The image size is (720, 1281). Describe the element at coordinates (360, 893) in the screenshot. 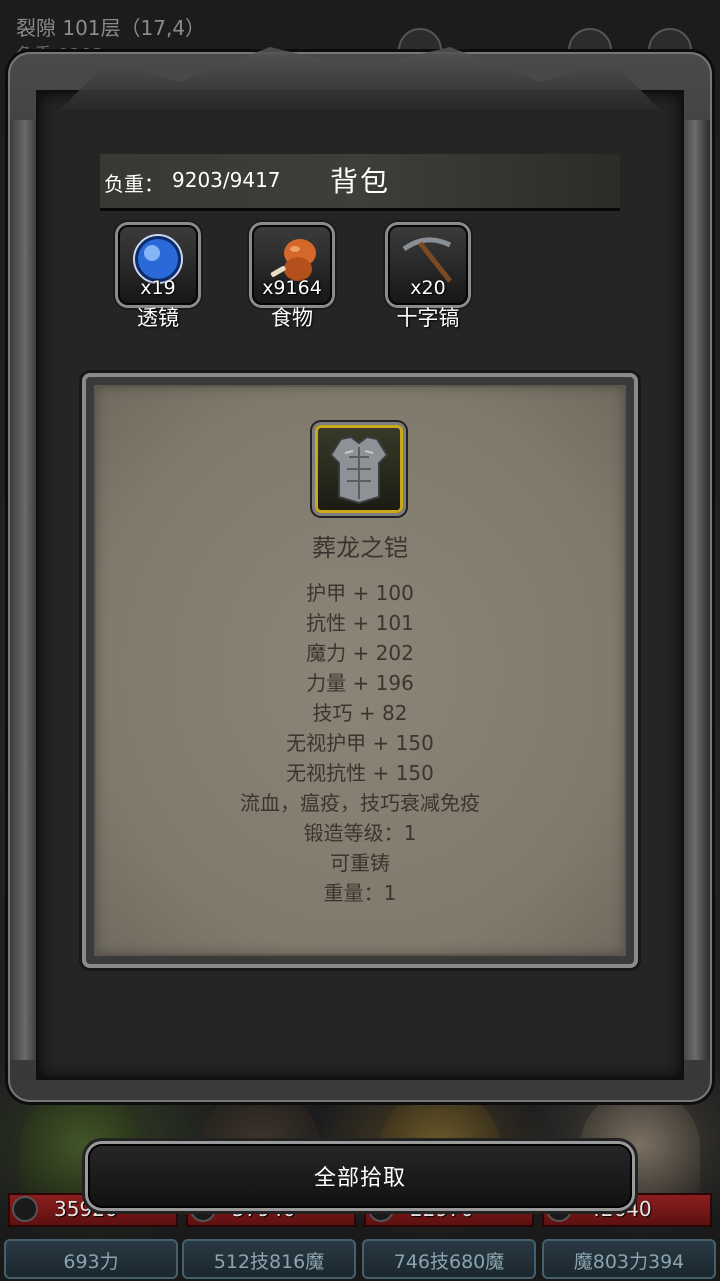

I see `stat-line: 重量：1` at that location.